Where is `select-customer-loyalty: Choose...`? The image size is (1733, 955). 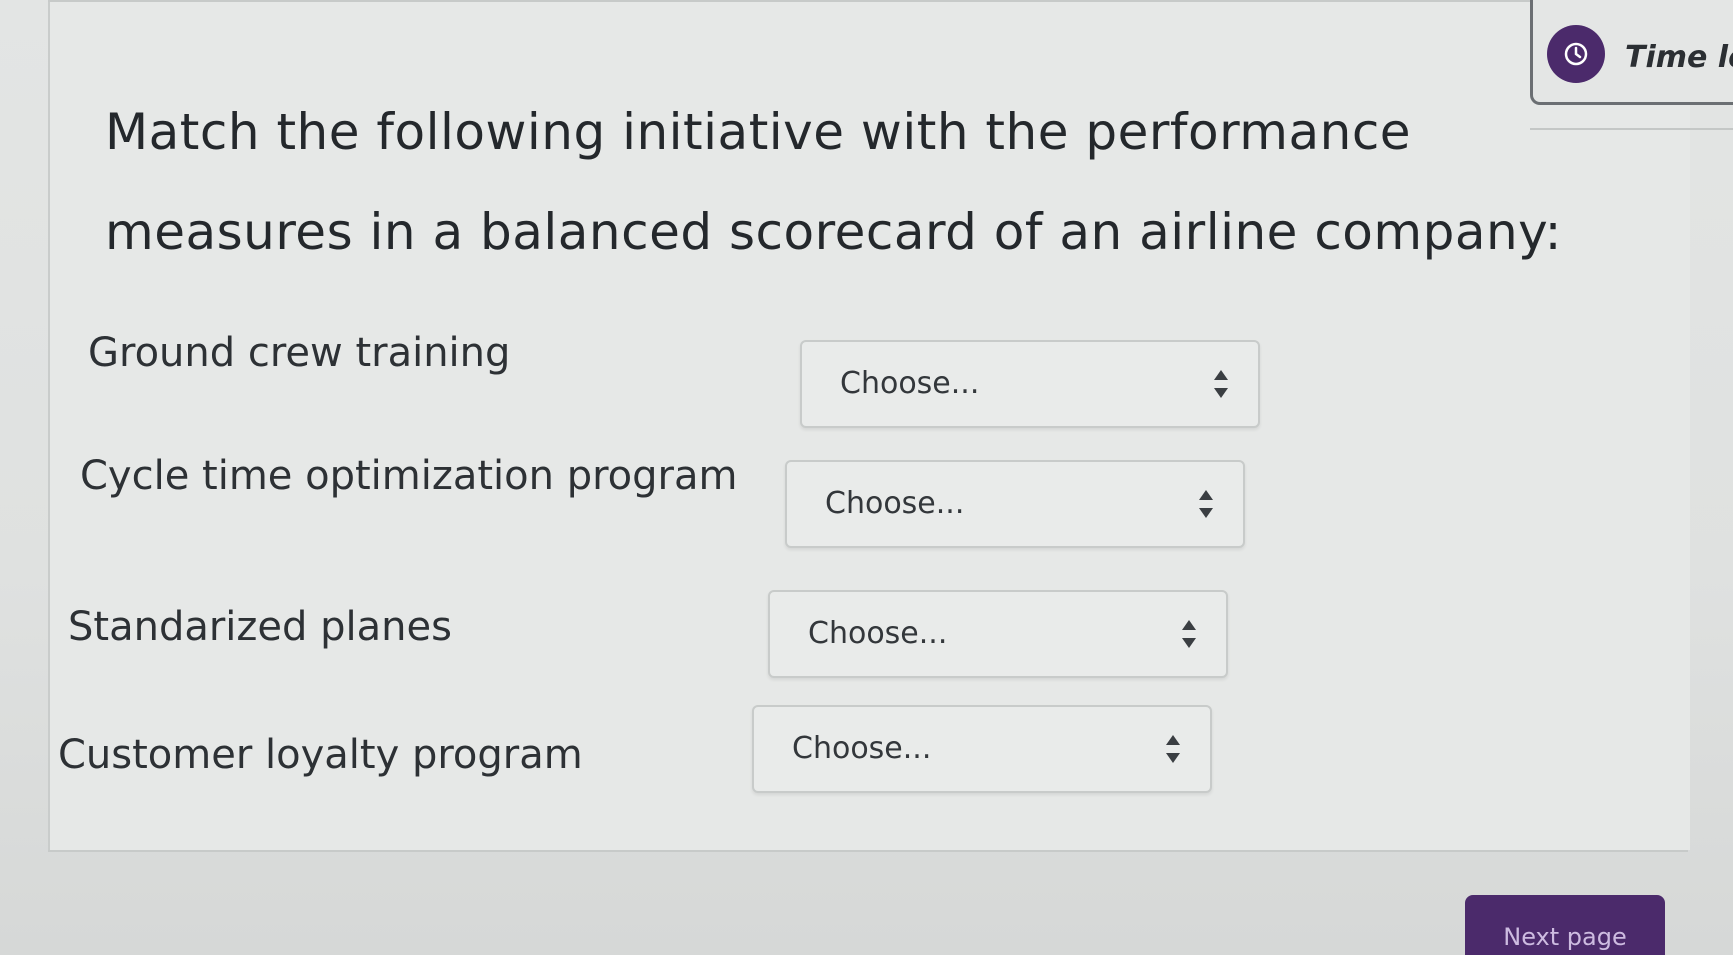
select-customer-loyalty: Choose... is located at coordinates (982, 749).